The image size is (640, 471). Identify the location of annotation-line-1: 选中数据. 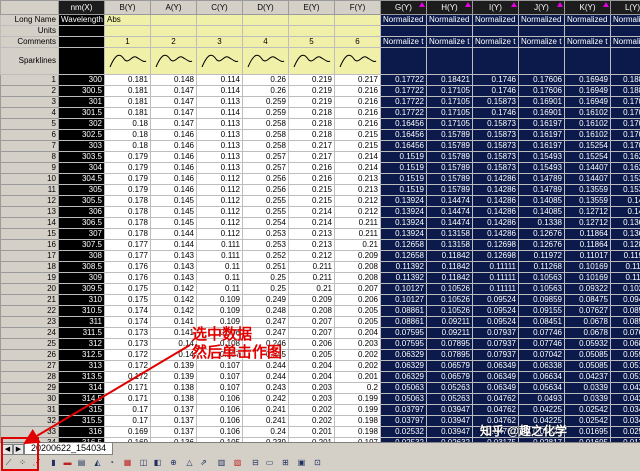
(237, 335).